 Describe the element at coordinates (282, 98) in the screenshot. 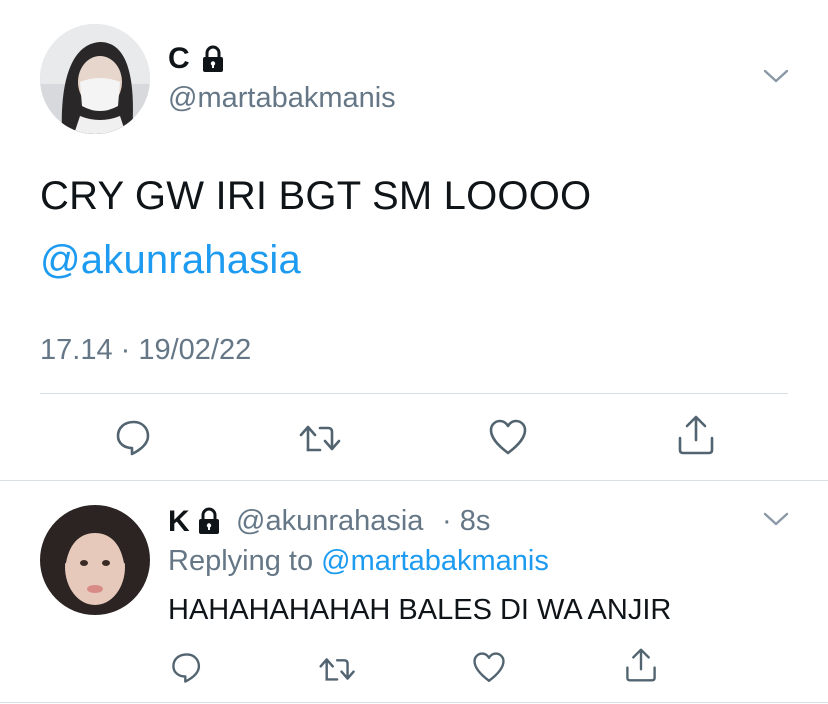

I see `handle: @martabakmanis` at that location.